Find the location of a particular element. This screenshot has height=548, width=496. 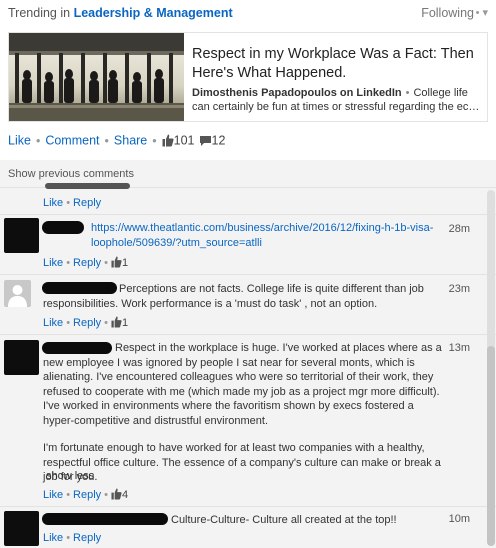

redacted-text is located at coordinates (87, 186).